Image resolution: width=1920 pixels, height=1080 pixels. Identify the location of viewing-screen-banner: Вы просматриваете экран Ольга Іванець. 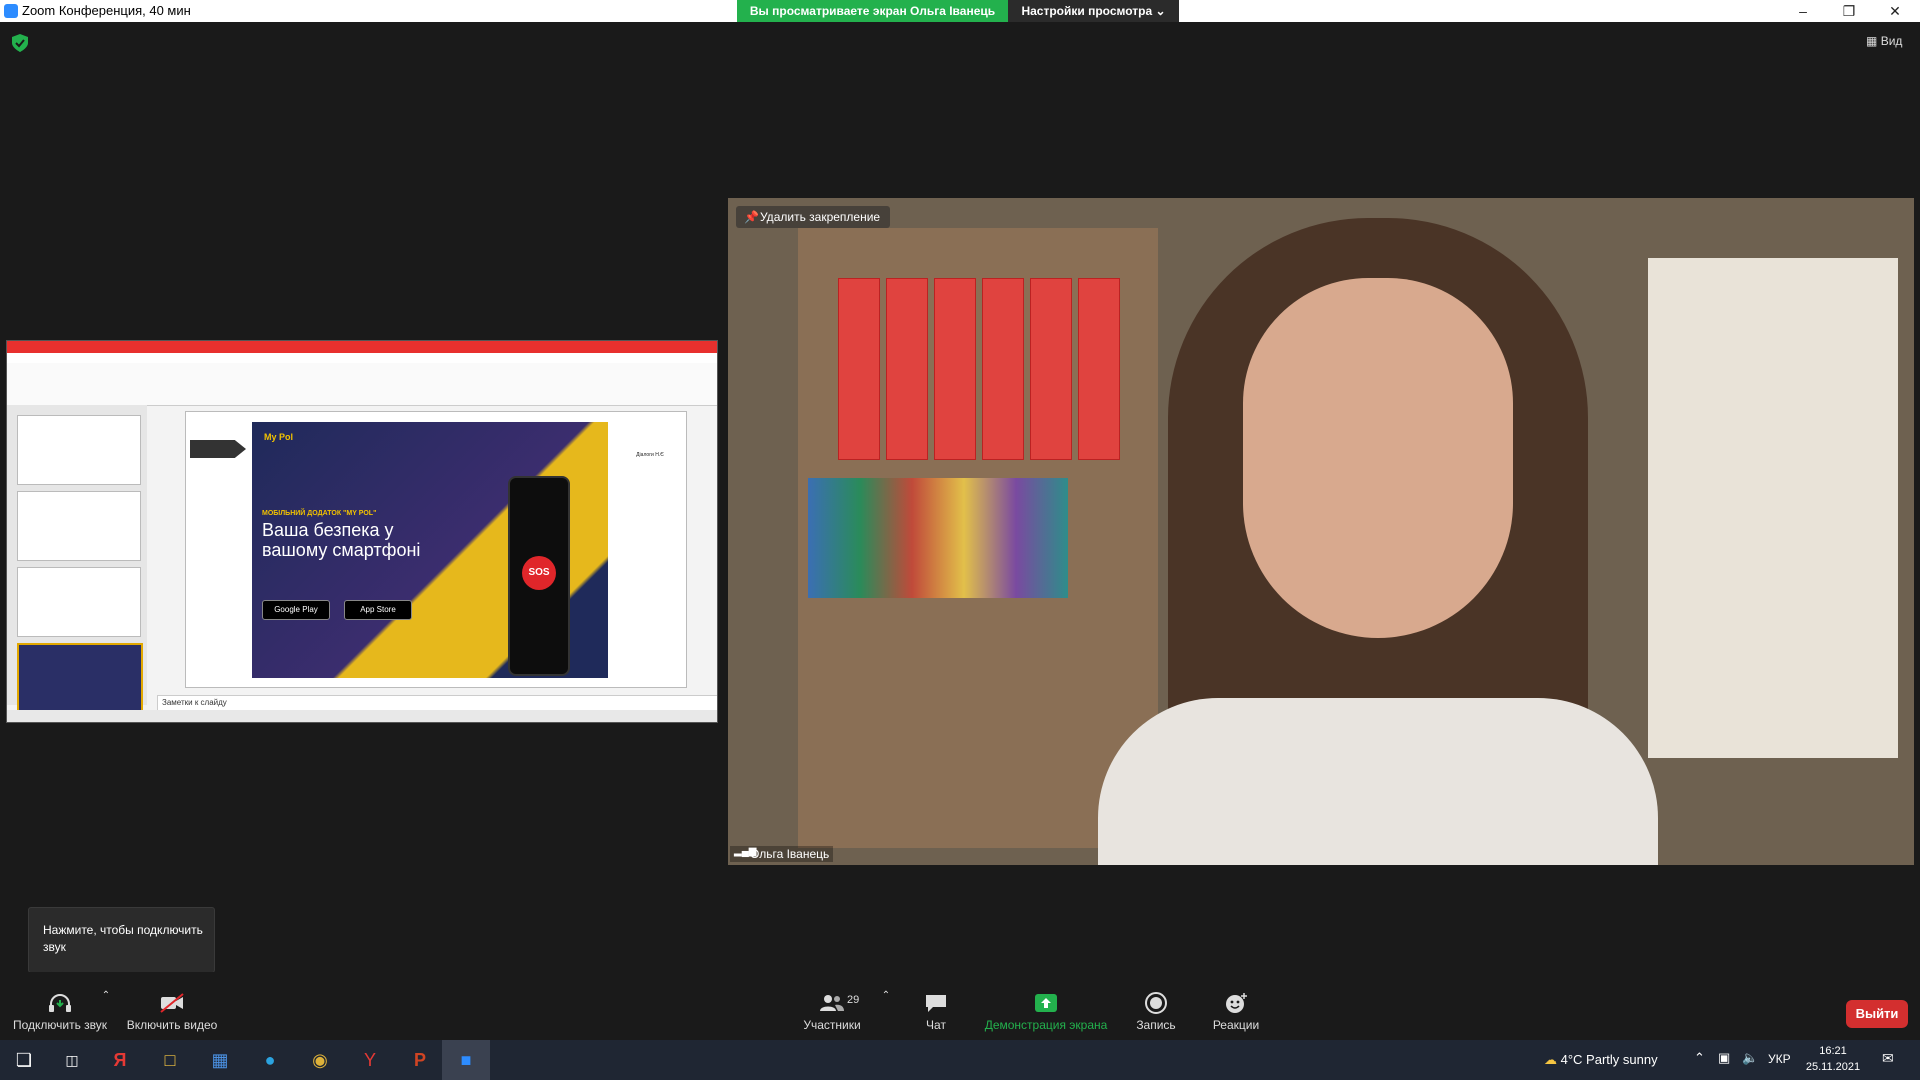
(872, 11).